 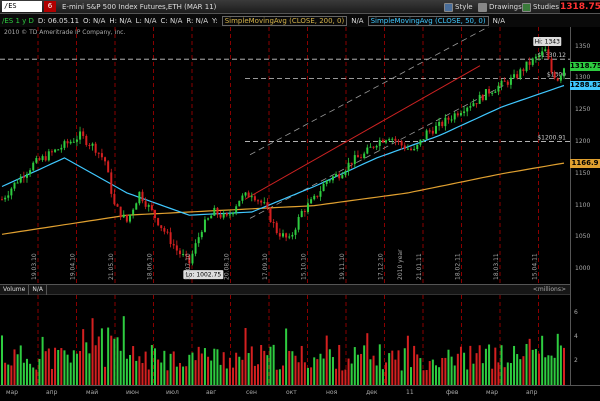 What do you see at coordinates (576, 360) in the screenshot?
I see `volume-tick: 2` at bounding box center [576, 360].